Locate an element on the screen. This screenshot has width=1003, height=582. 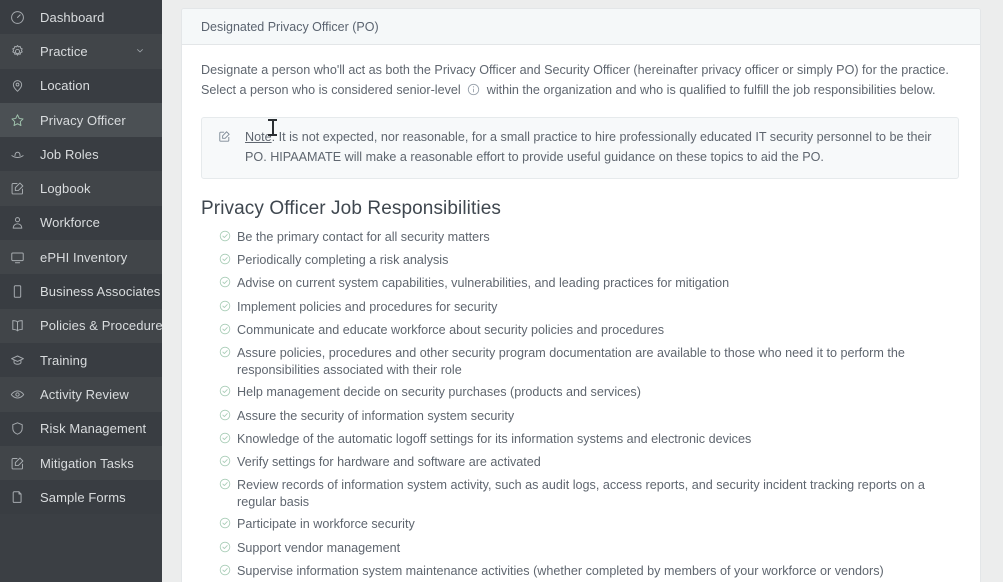
sidebar-item-label: Workforce is located at coordinates (70, 223).